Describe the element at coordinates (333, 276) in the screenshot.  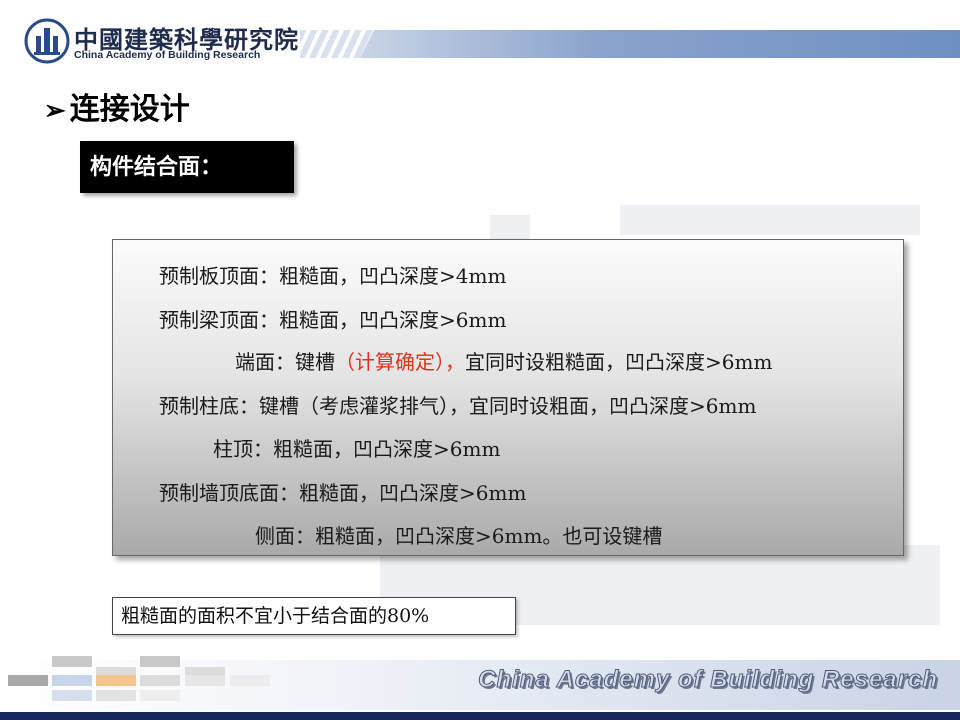
I see `content-line-1: 预制板顶面：粗糙面，凹凸深度>4mm` at that location.